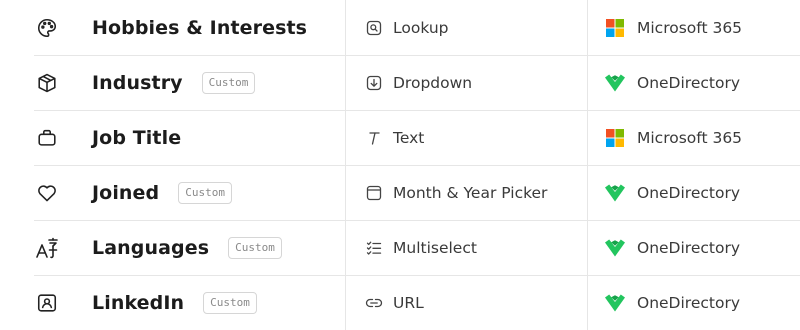 The height and width of the screenshot is (330, 800). What do you see at coordinates (466, 302) in the screenshot?
I see `field-type-cell: URL` at bounding box center [466, 302].